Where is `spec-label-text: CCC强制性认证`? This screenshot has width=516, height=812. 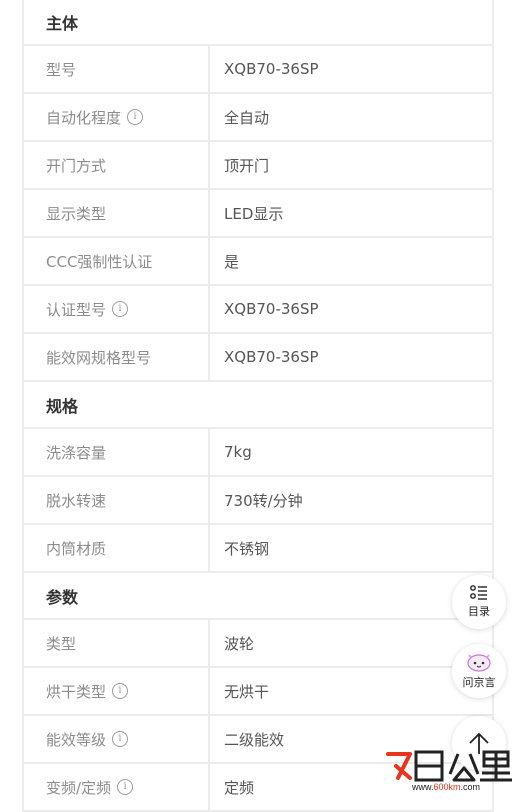
spec-label-text: CCC强制性认证 is located at coordinates (99, 261).